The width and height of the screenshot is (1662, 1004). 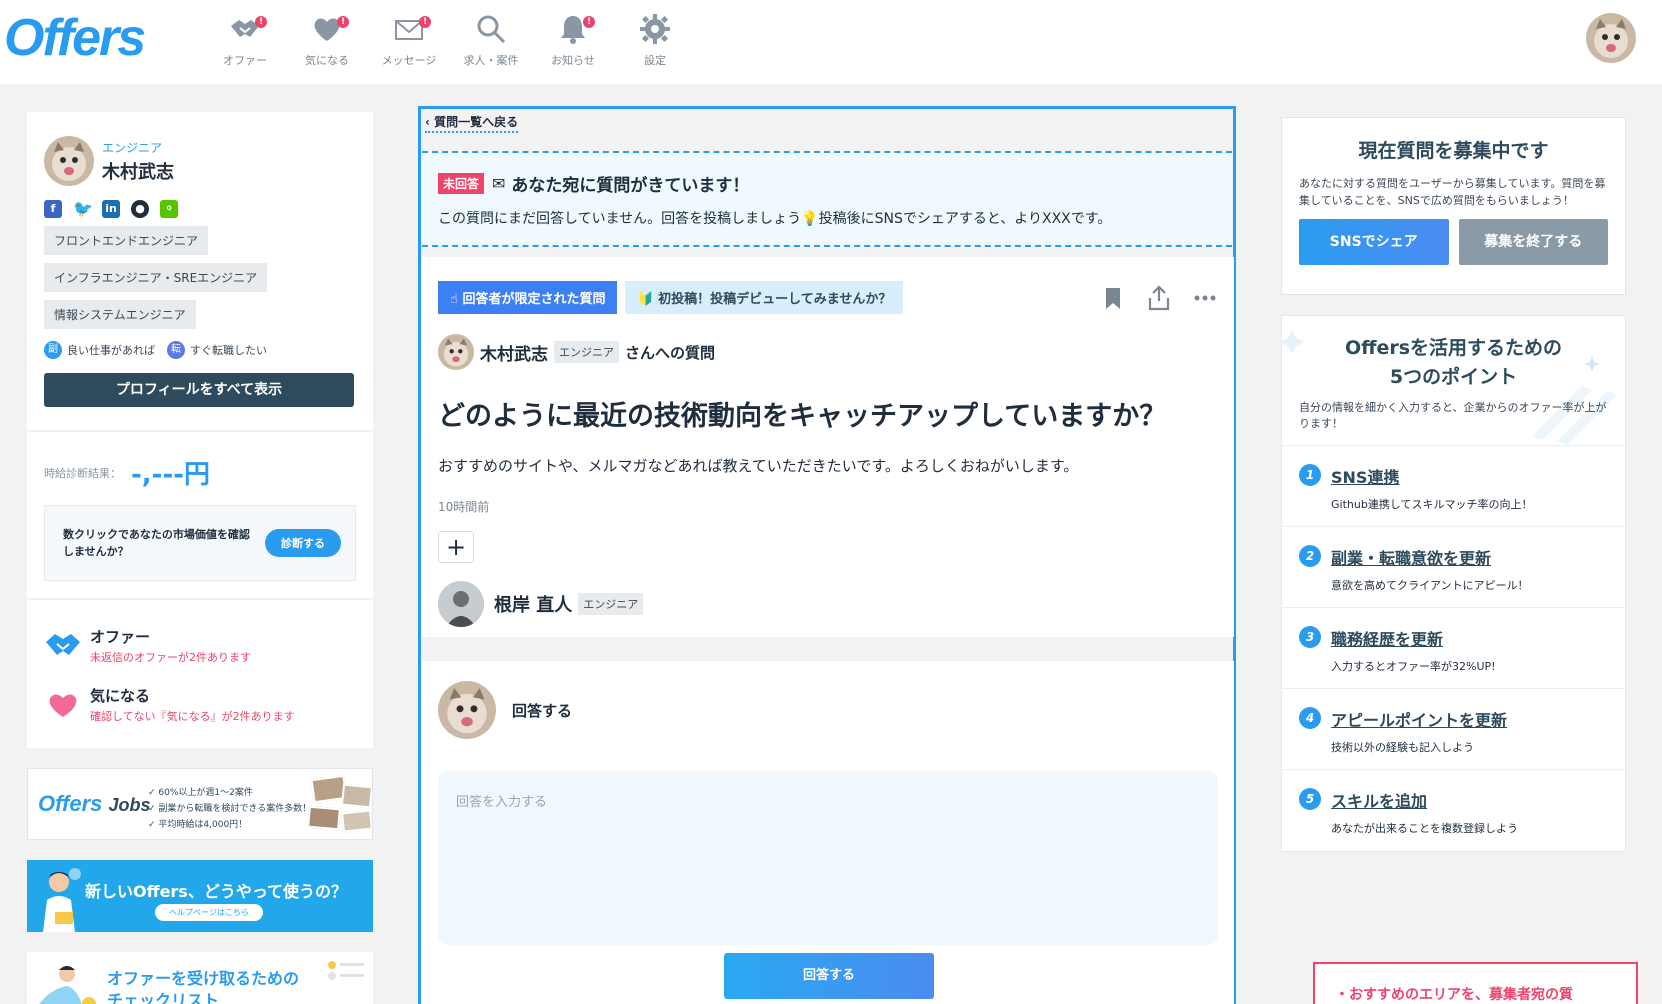 I want to click on offer-title: オファー, so click(x=120, y=637).